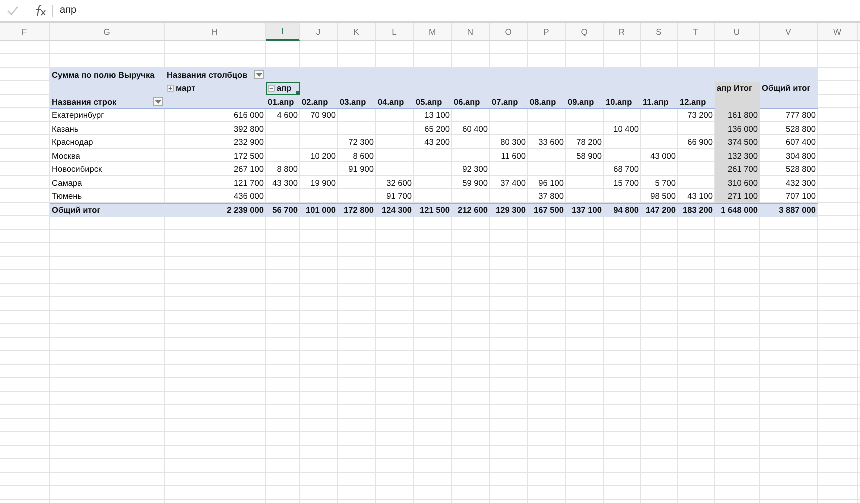 This screenshot has height=503, width=860. Describe the element at coordinates (361, 169) in the screenshot. I see `table-cell-text: 91 900` at that location.